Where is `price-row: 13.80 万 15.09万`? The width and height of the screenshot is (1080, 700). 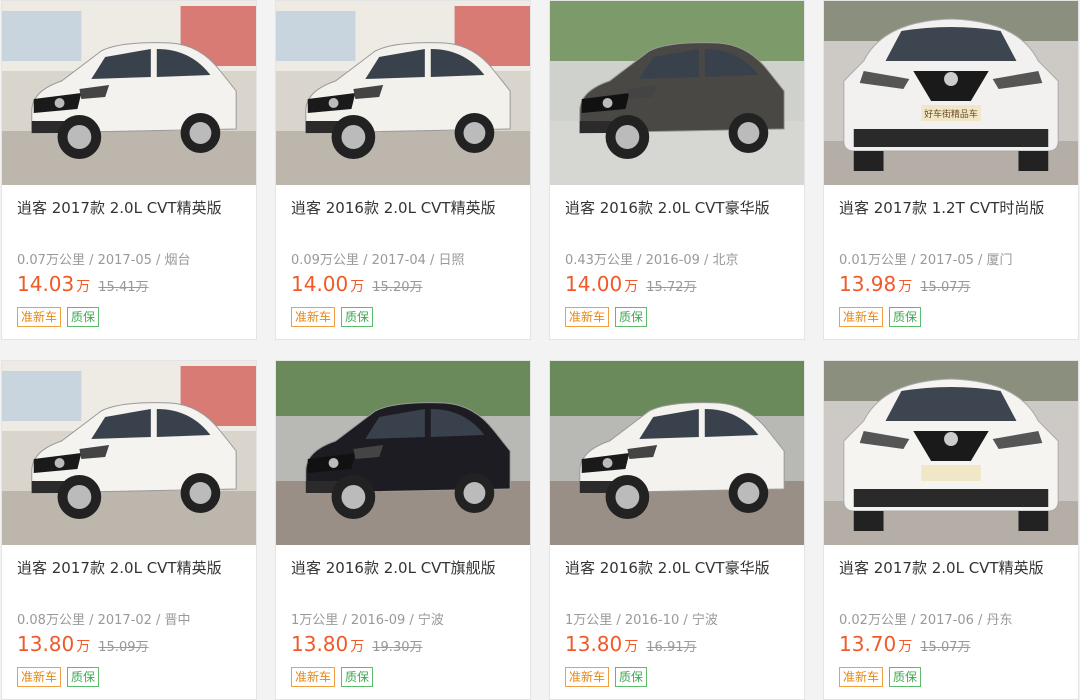
price-row: 13.80 万 15.09万 is located at coordinates (82, 644).